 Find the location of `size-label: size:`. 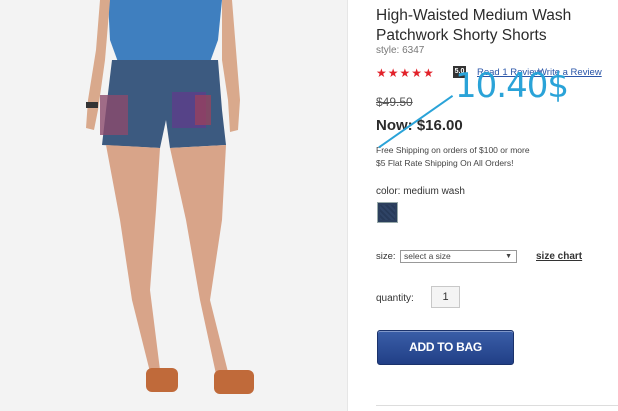

size-label: size: is located at coordinates (386, 256).